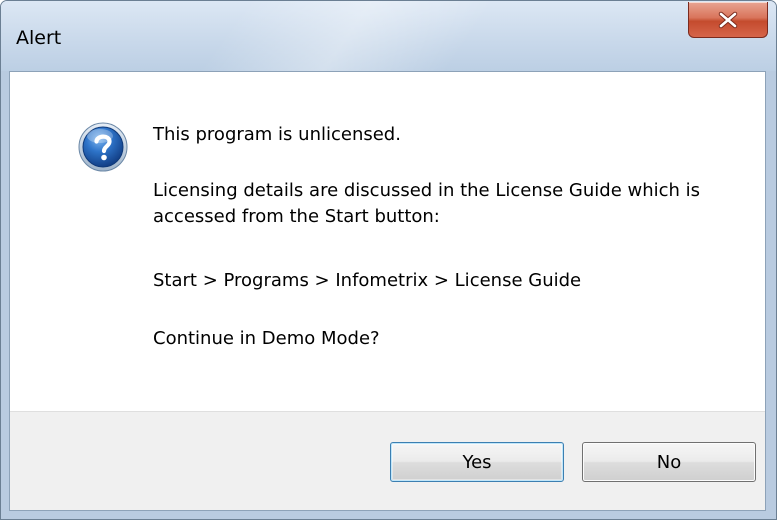 This screenshot has width=779, height=522. Describe the element at coordinates (388, 36) in the screenshot. I see `title-bar: Alert` at that location.